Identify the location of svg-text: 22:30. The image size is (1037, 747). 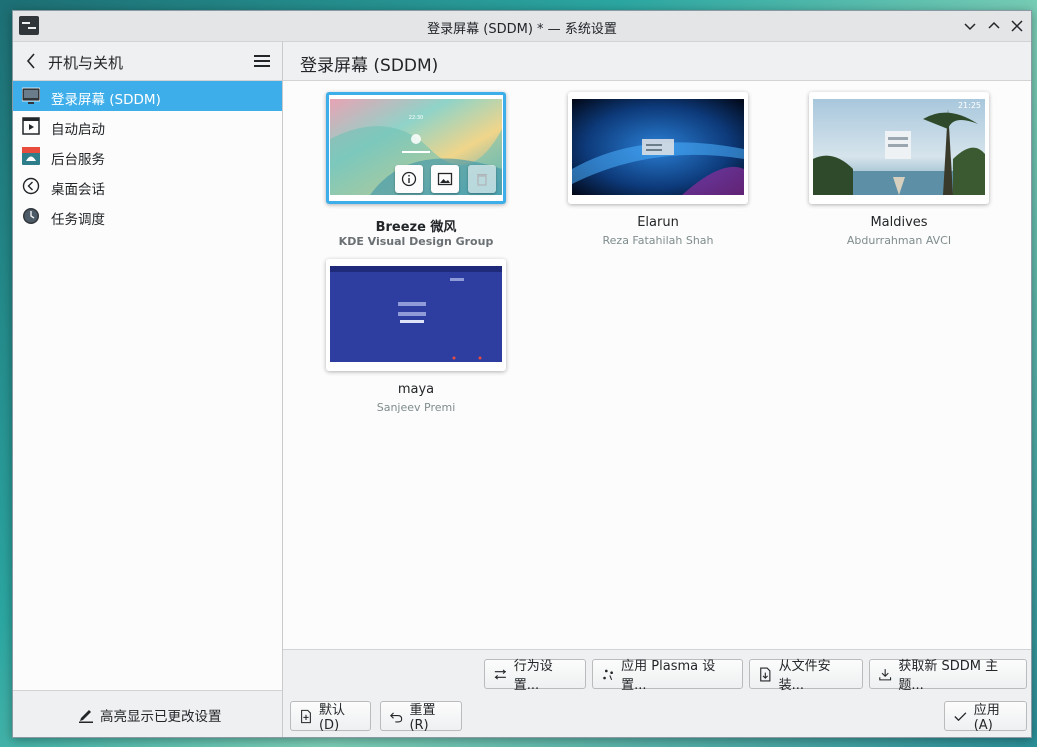
(416, 118).